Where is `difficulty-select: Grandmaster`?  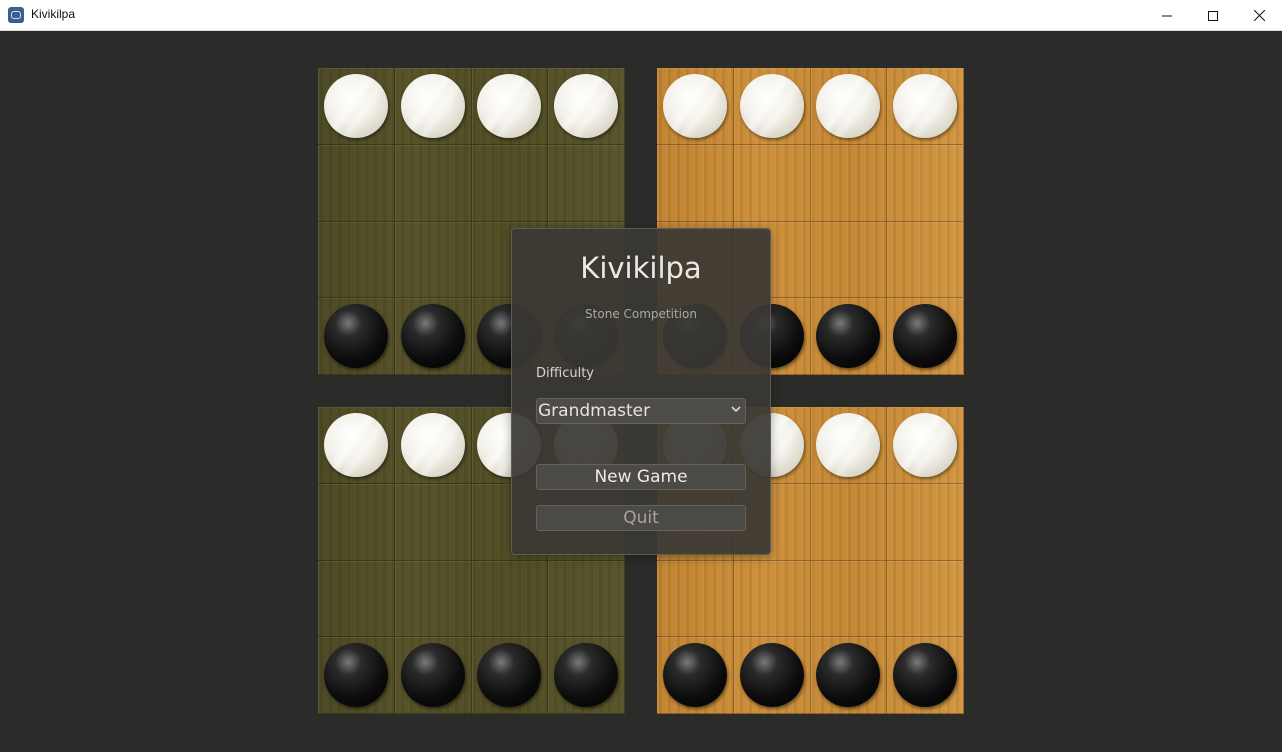 difficulty-select: Grandmaster is located at coordinates (641, 411).